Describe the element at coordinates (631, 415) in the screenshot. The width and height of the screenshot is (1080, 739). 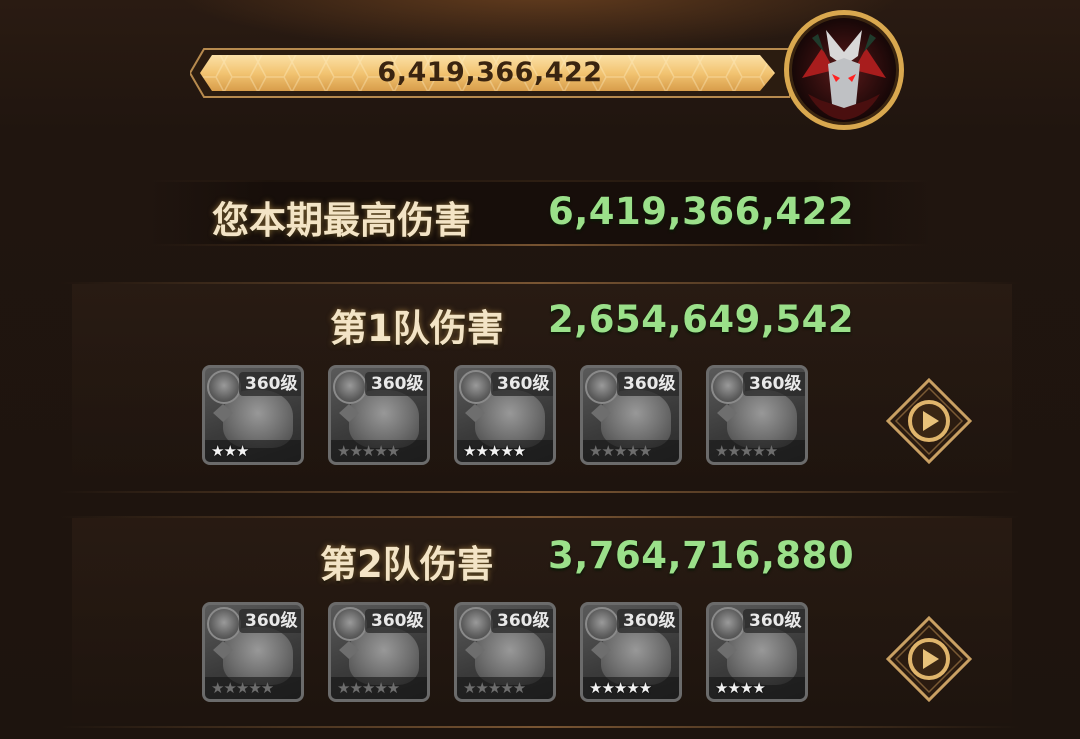
I see `team-1-hero-4: 360级 ★★★★★` at that location.